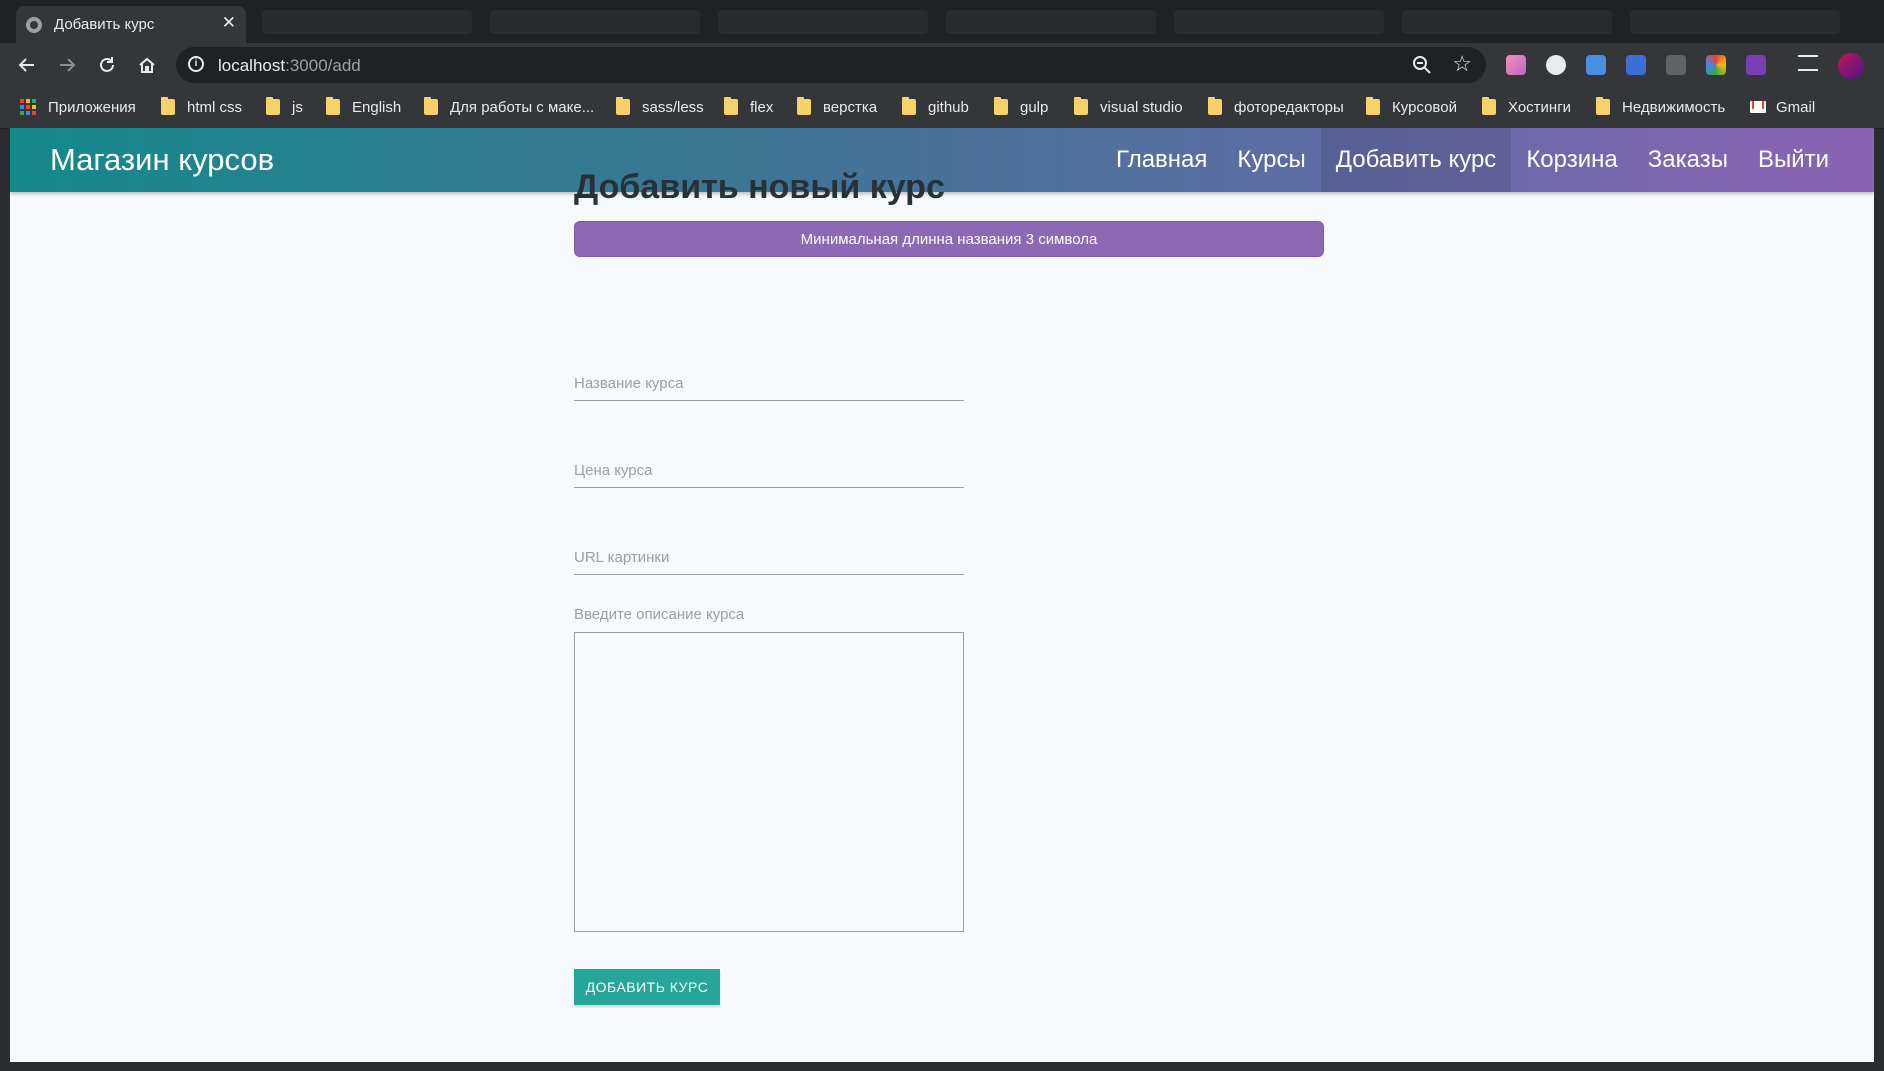 This screenshot has height=1071, width=1884. I want to click on zoom-out-icon, so click(1422, 65).